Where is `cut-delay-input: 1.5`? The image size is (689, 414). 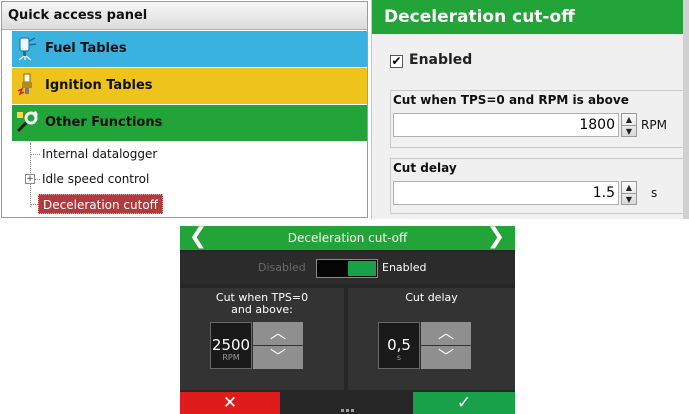 cut-delay-input: 1.5 is located at coordinates (506, 193).